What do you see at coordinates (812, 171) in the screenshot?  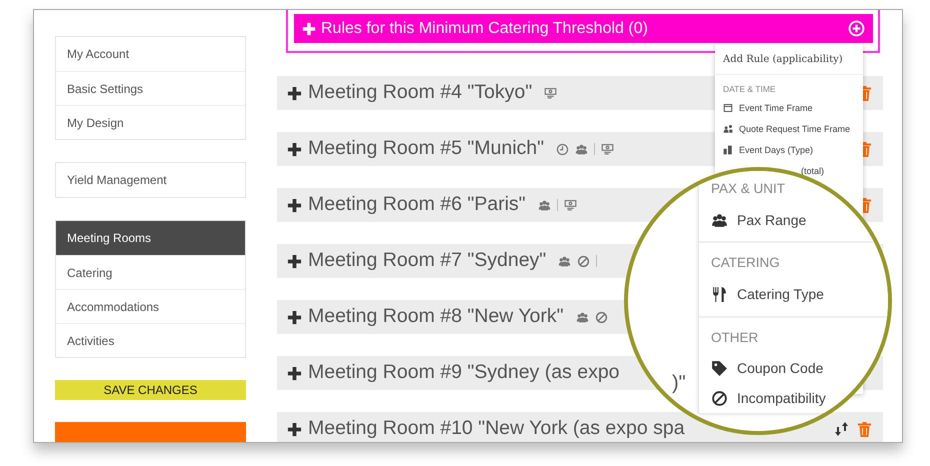 I see `menu-item: (total)` at bounding box center [812, 171].